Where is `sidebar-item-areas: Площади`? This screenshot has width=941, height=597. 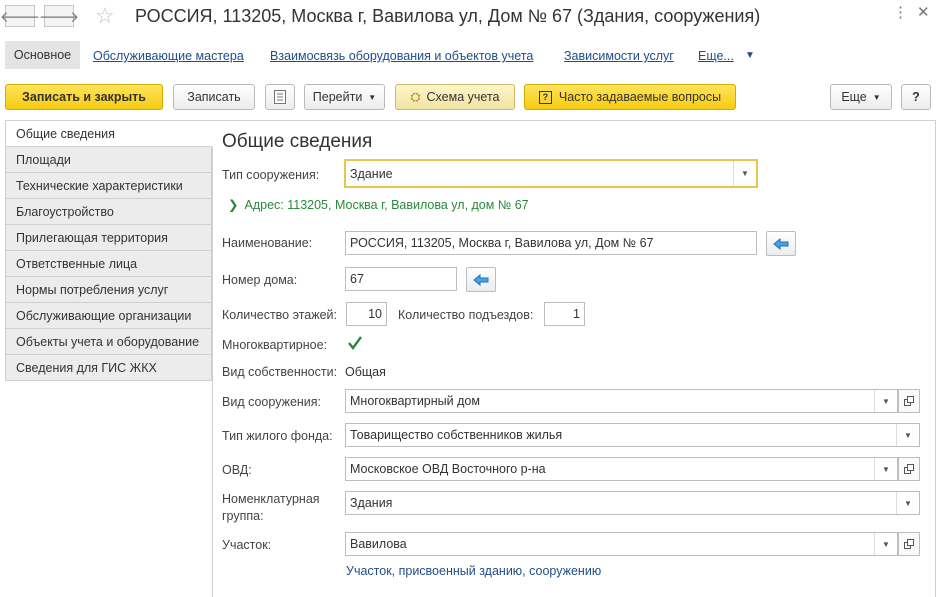 sidebar-item-areas: Площади is located at coordinates (108, 160).